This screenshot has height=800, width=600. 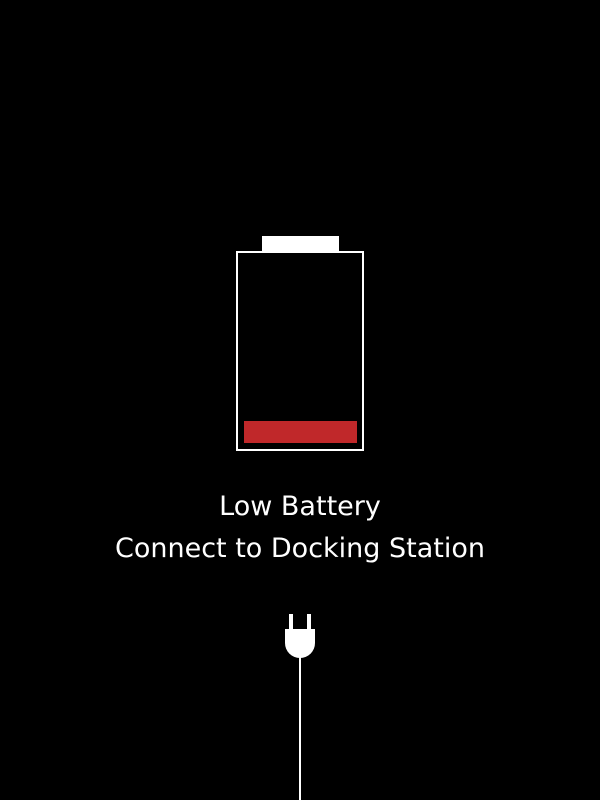 I want to click on battery-terminal-cap, so click(x=300, y=244).